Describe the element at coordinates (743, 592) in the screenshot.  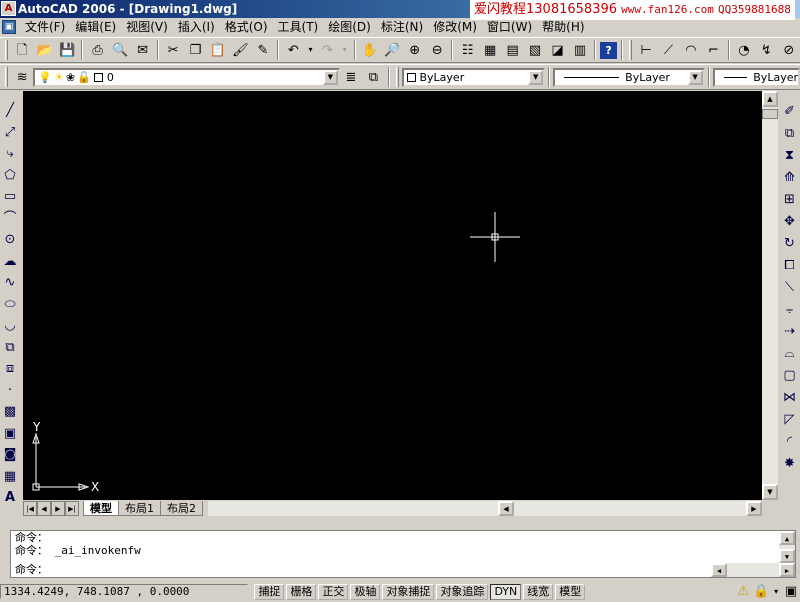
I see `communication-center-icon: ⚠` at that location.